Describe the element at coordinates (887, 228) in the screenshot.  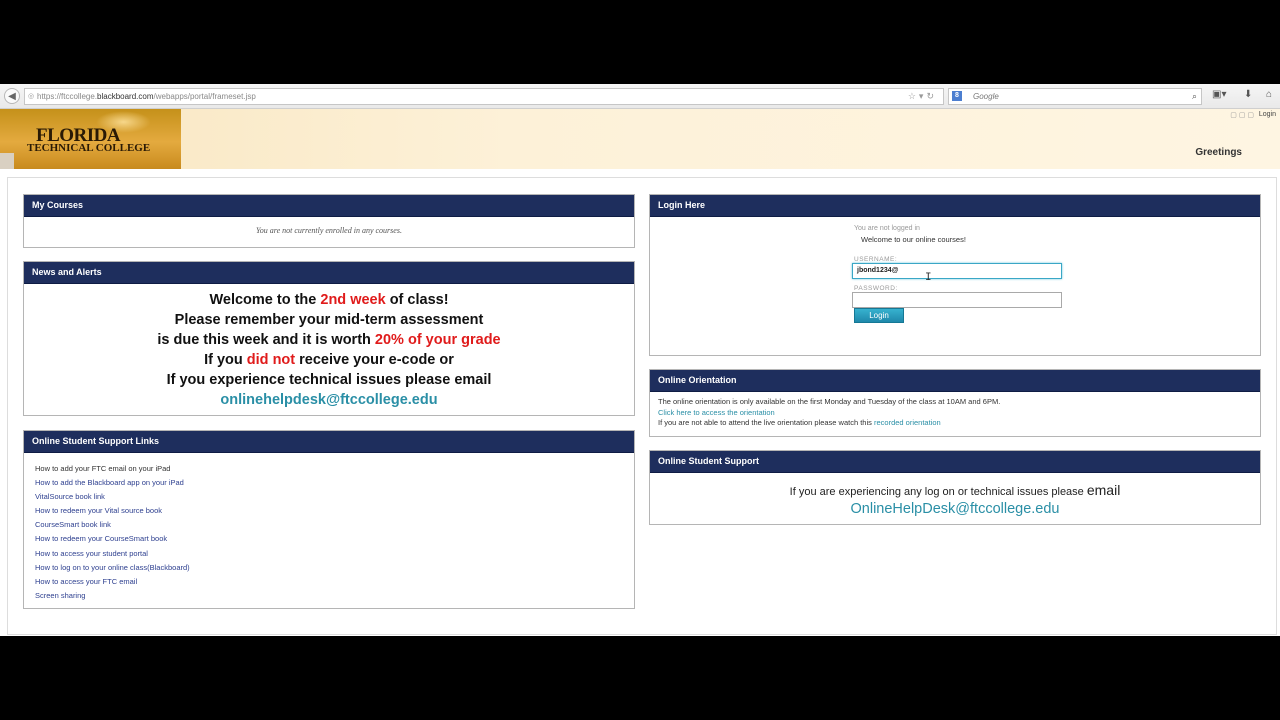
I see `login-status: You are not logged in` at that location.